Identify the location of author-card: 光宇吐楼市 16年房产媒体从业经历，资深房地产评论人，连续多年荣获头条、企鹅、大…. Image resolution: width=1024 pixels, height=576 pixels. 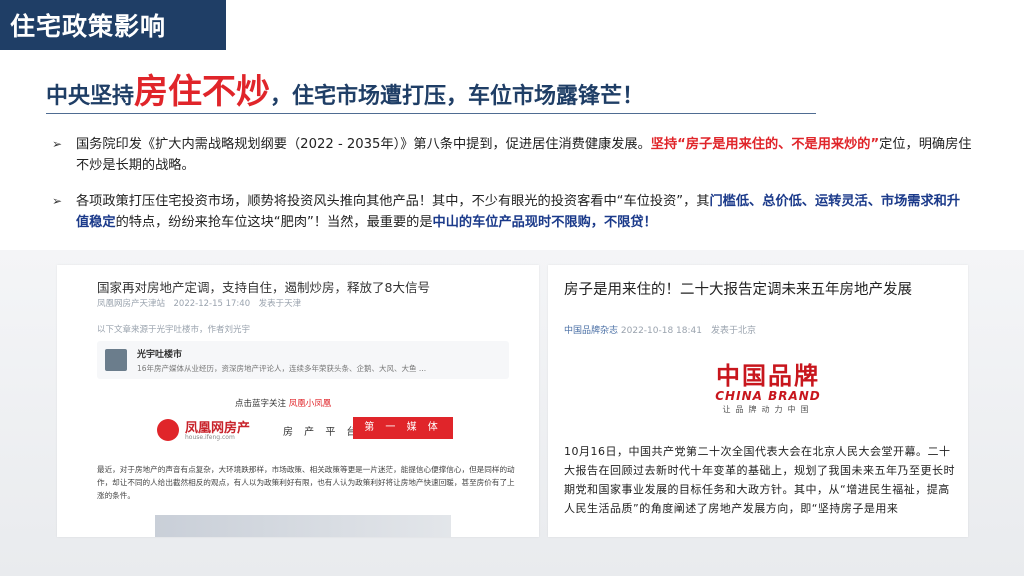
(303, 360).